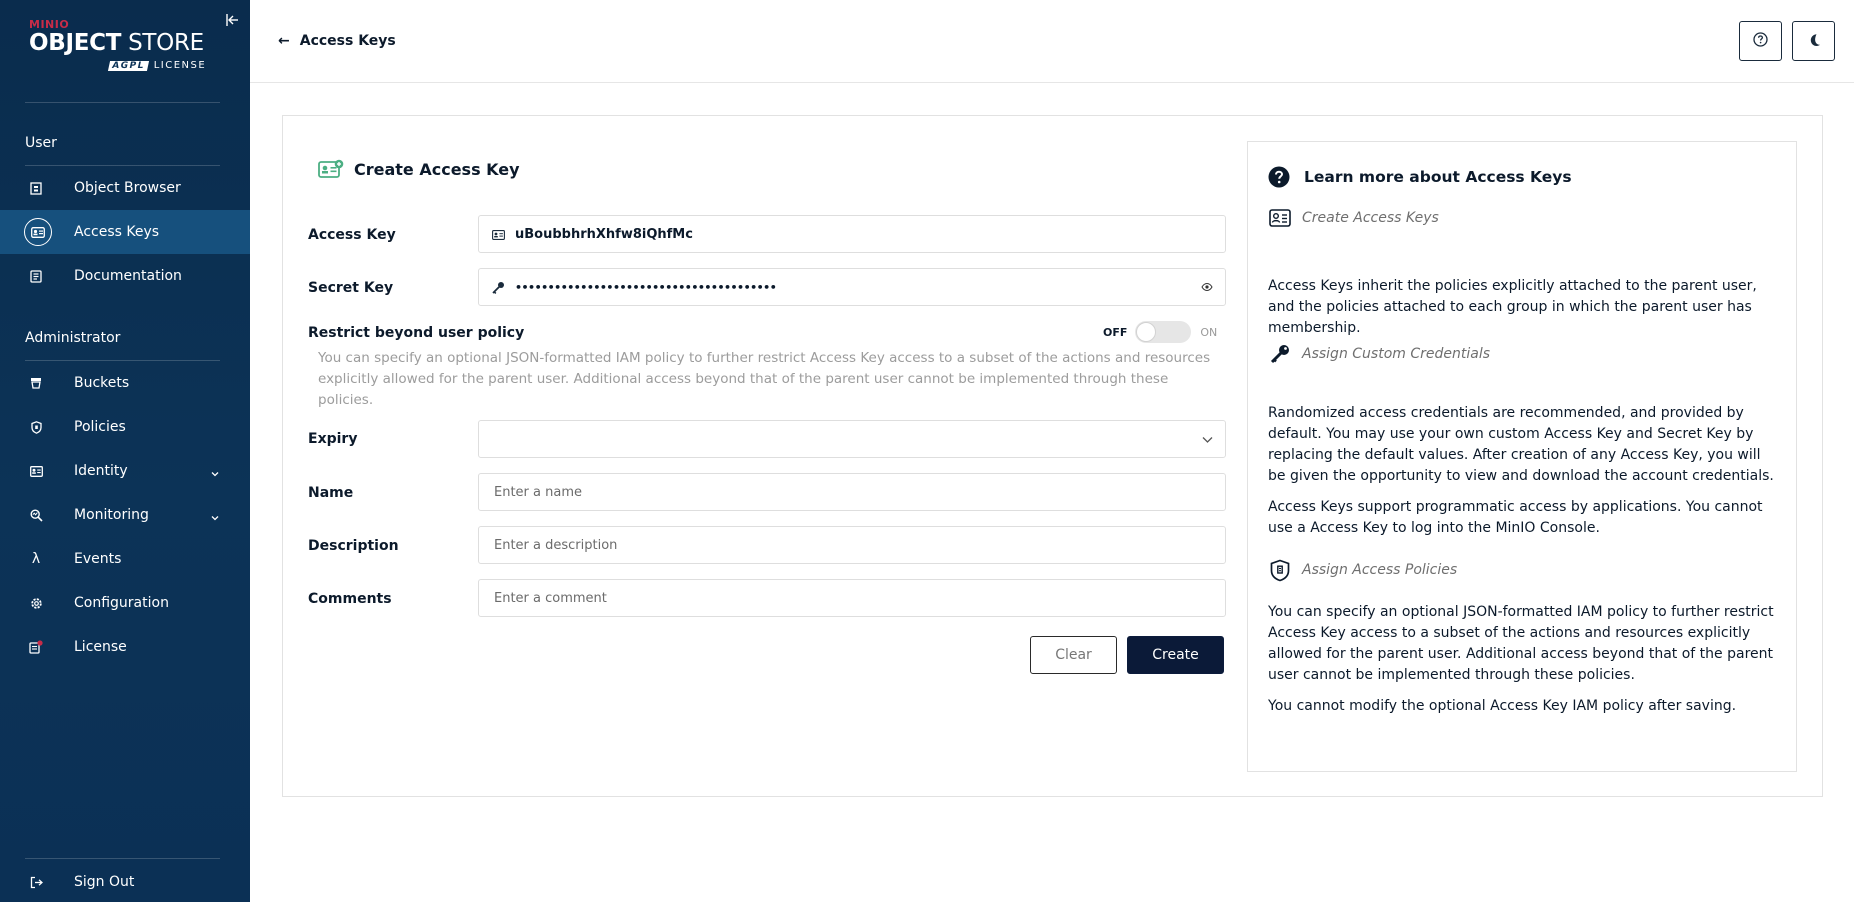 The width and height of the screenshot is (1854, 904). I want to click on expiry-select, so click(852, 439).